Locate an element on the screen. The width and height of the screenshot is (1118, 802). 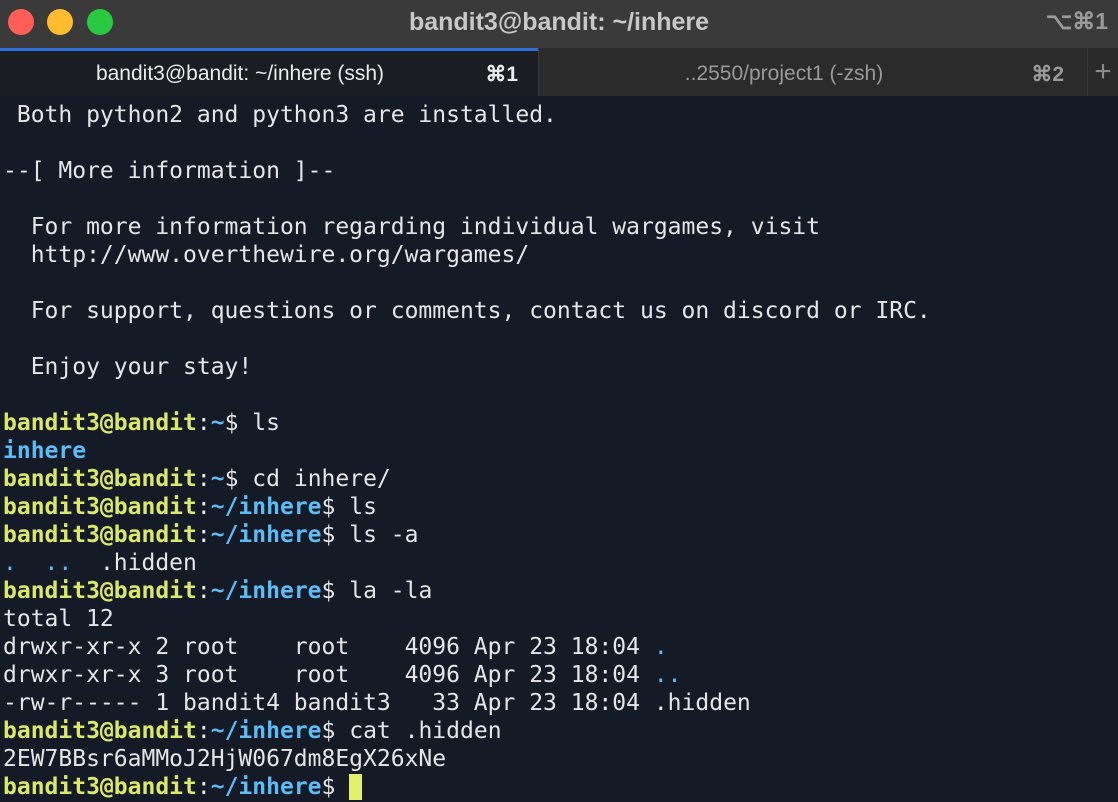
terminal-line: . .. .hidden is located at coordinates (100, 563).